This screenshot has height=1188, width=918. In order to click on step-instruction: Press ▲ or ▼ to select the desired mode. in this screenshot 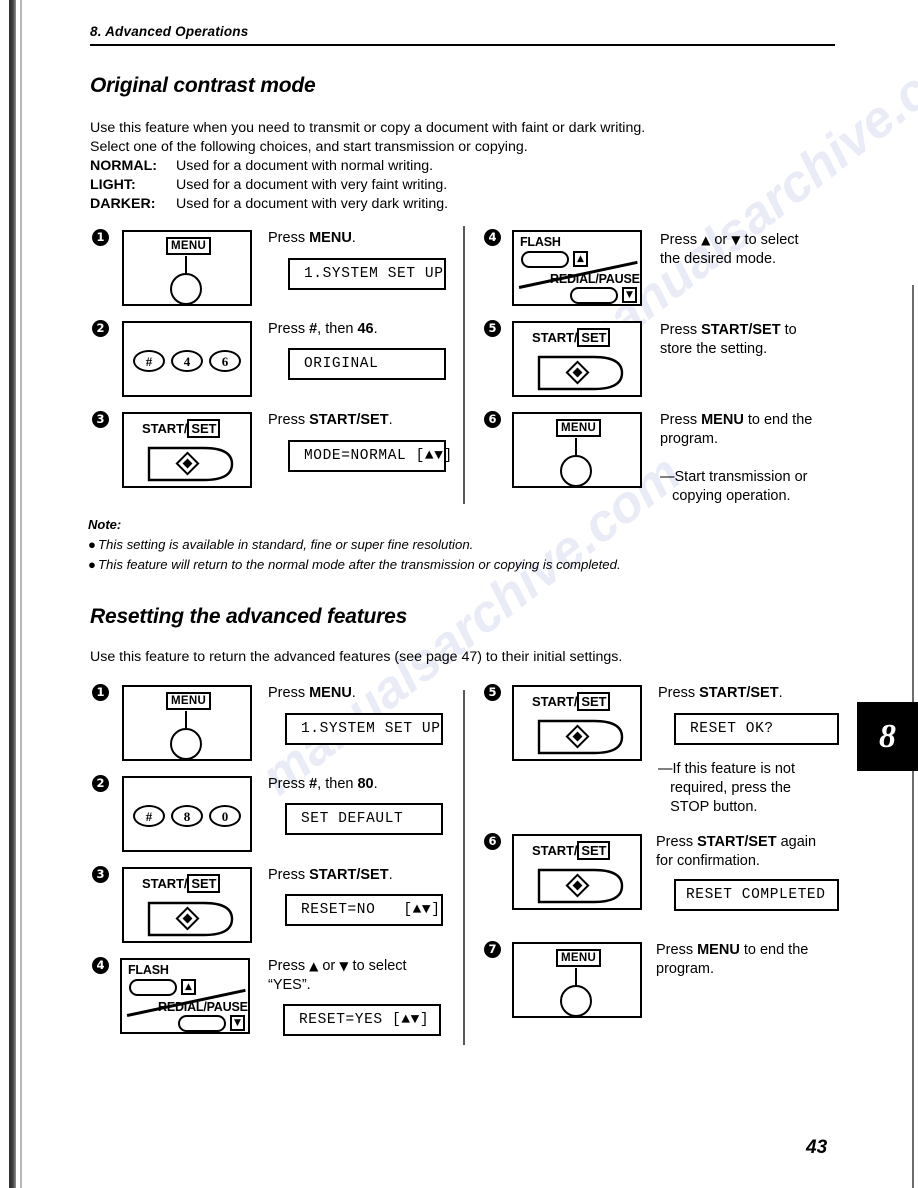, I will do `click(729, 249)`.